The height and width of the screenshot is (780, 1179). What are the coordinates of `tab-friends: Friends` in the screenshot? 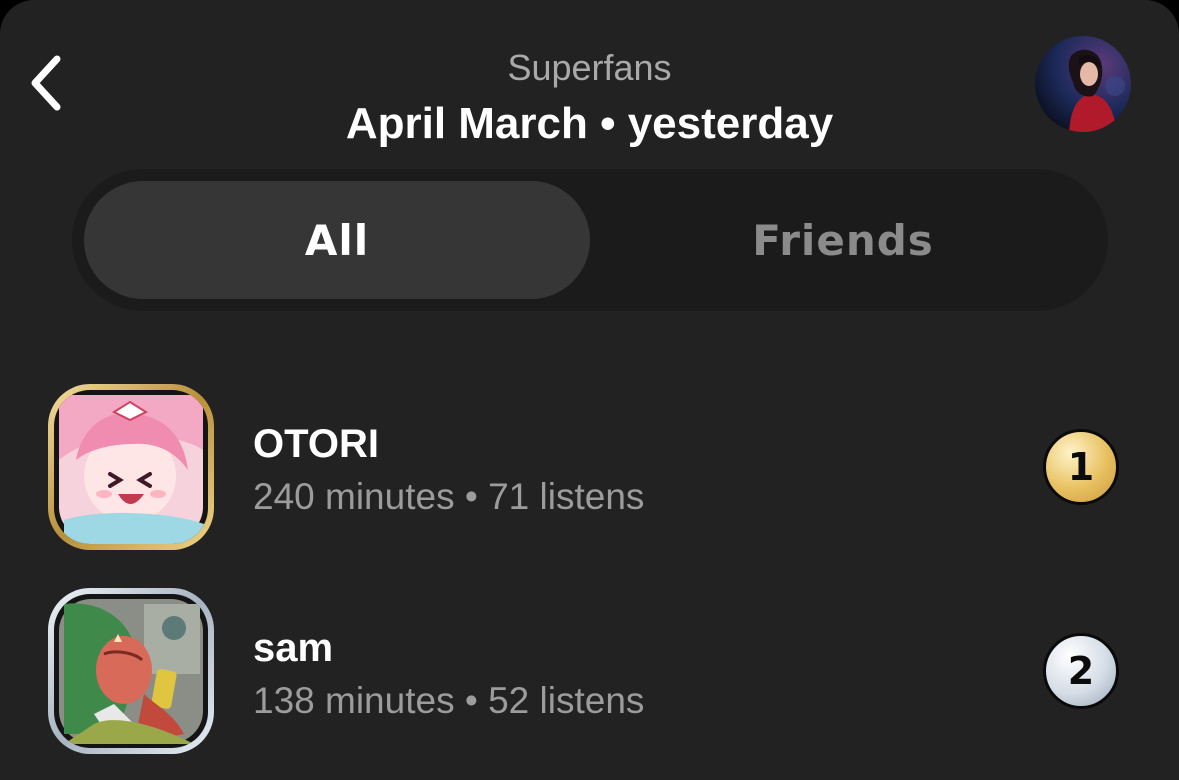 It's located at (843, 240).